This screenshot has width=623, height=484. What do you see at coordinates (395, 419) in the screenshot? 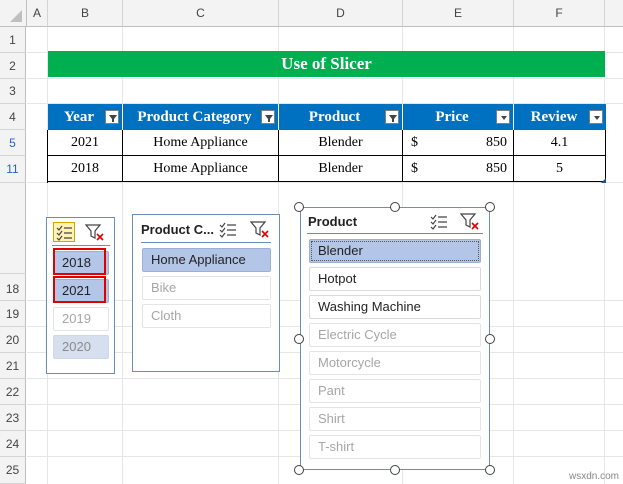
I see `product-slicer-item-shirt: Shirt` at bounding box center [395, 419].